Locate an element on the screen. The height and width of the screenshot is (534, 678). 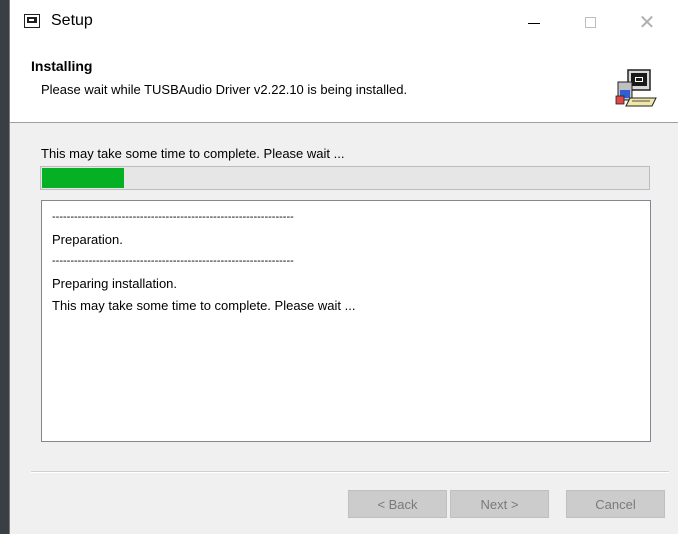
minimize-icon is located at coordinates (534, 23).